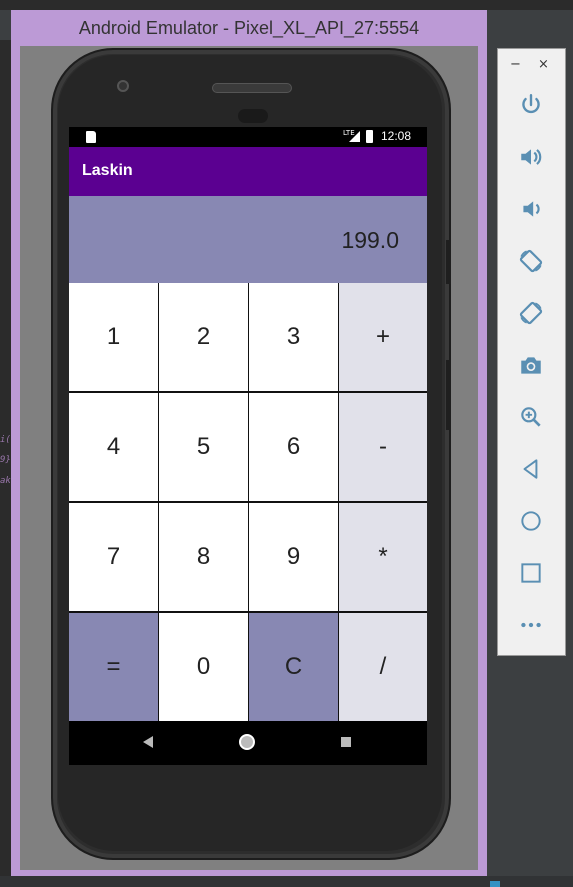 Image resolution: width=573 pixels, height=887 pixels. What do you see at coordinates (203, 447) in the screenshot?
I see `key-5: 5` at bounding box center [203, 447].